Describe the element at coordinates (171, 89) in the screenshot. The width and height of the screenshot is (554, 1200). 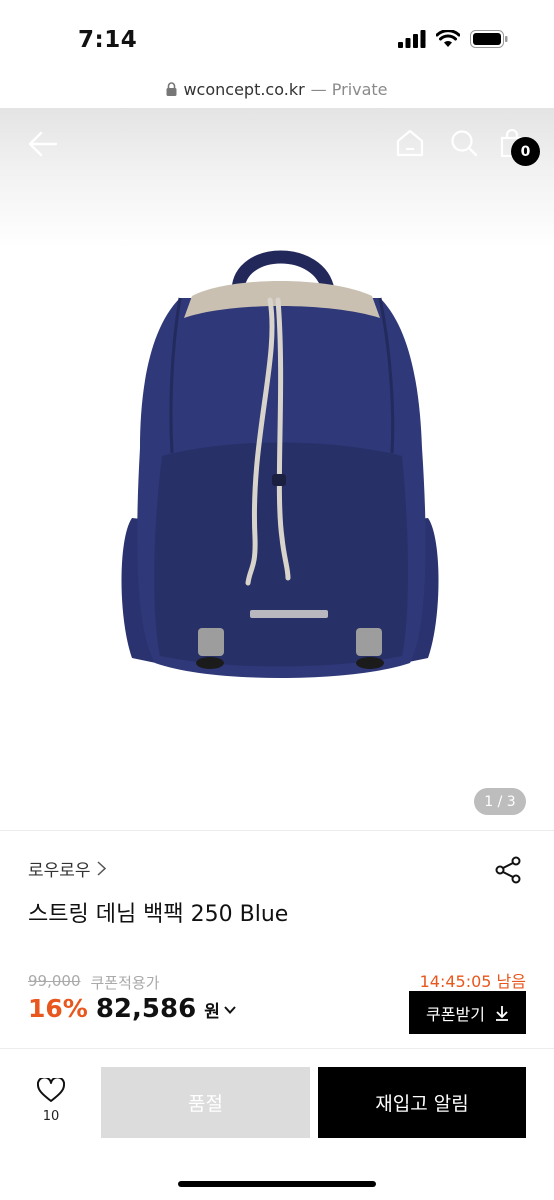
I see `lock-icon` at that location.